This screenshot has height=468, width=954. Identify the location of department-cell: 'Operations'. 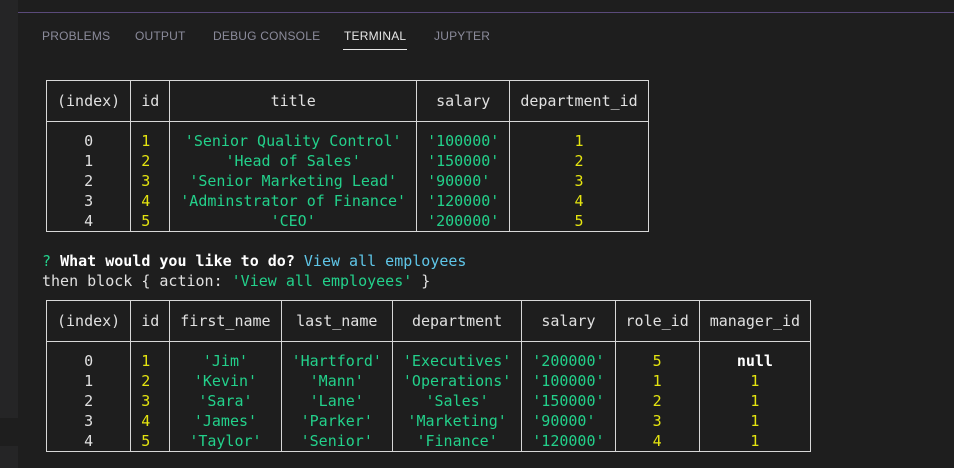
(457, 381).